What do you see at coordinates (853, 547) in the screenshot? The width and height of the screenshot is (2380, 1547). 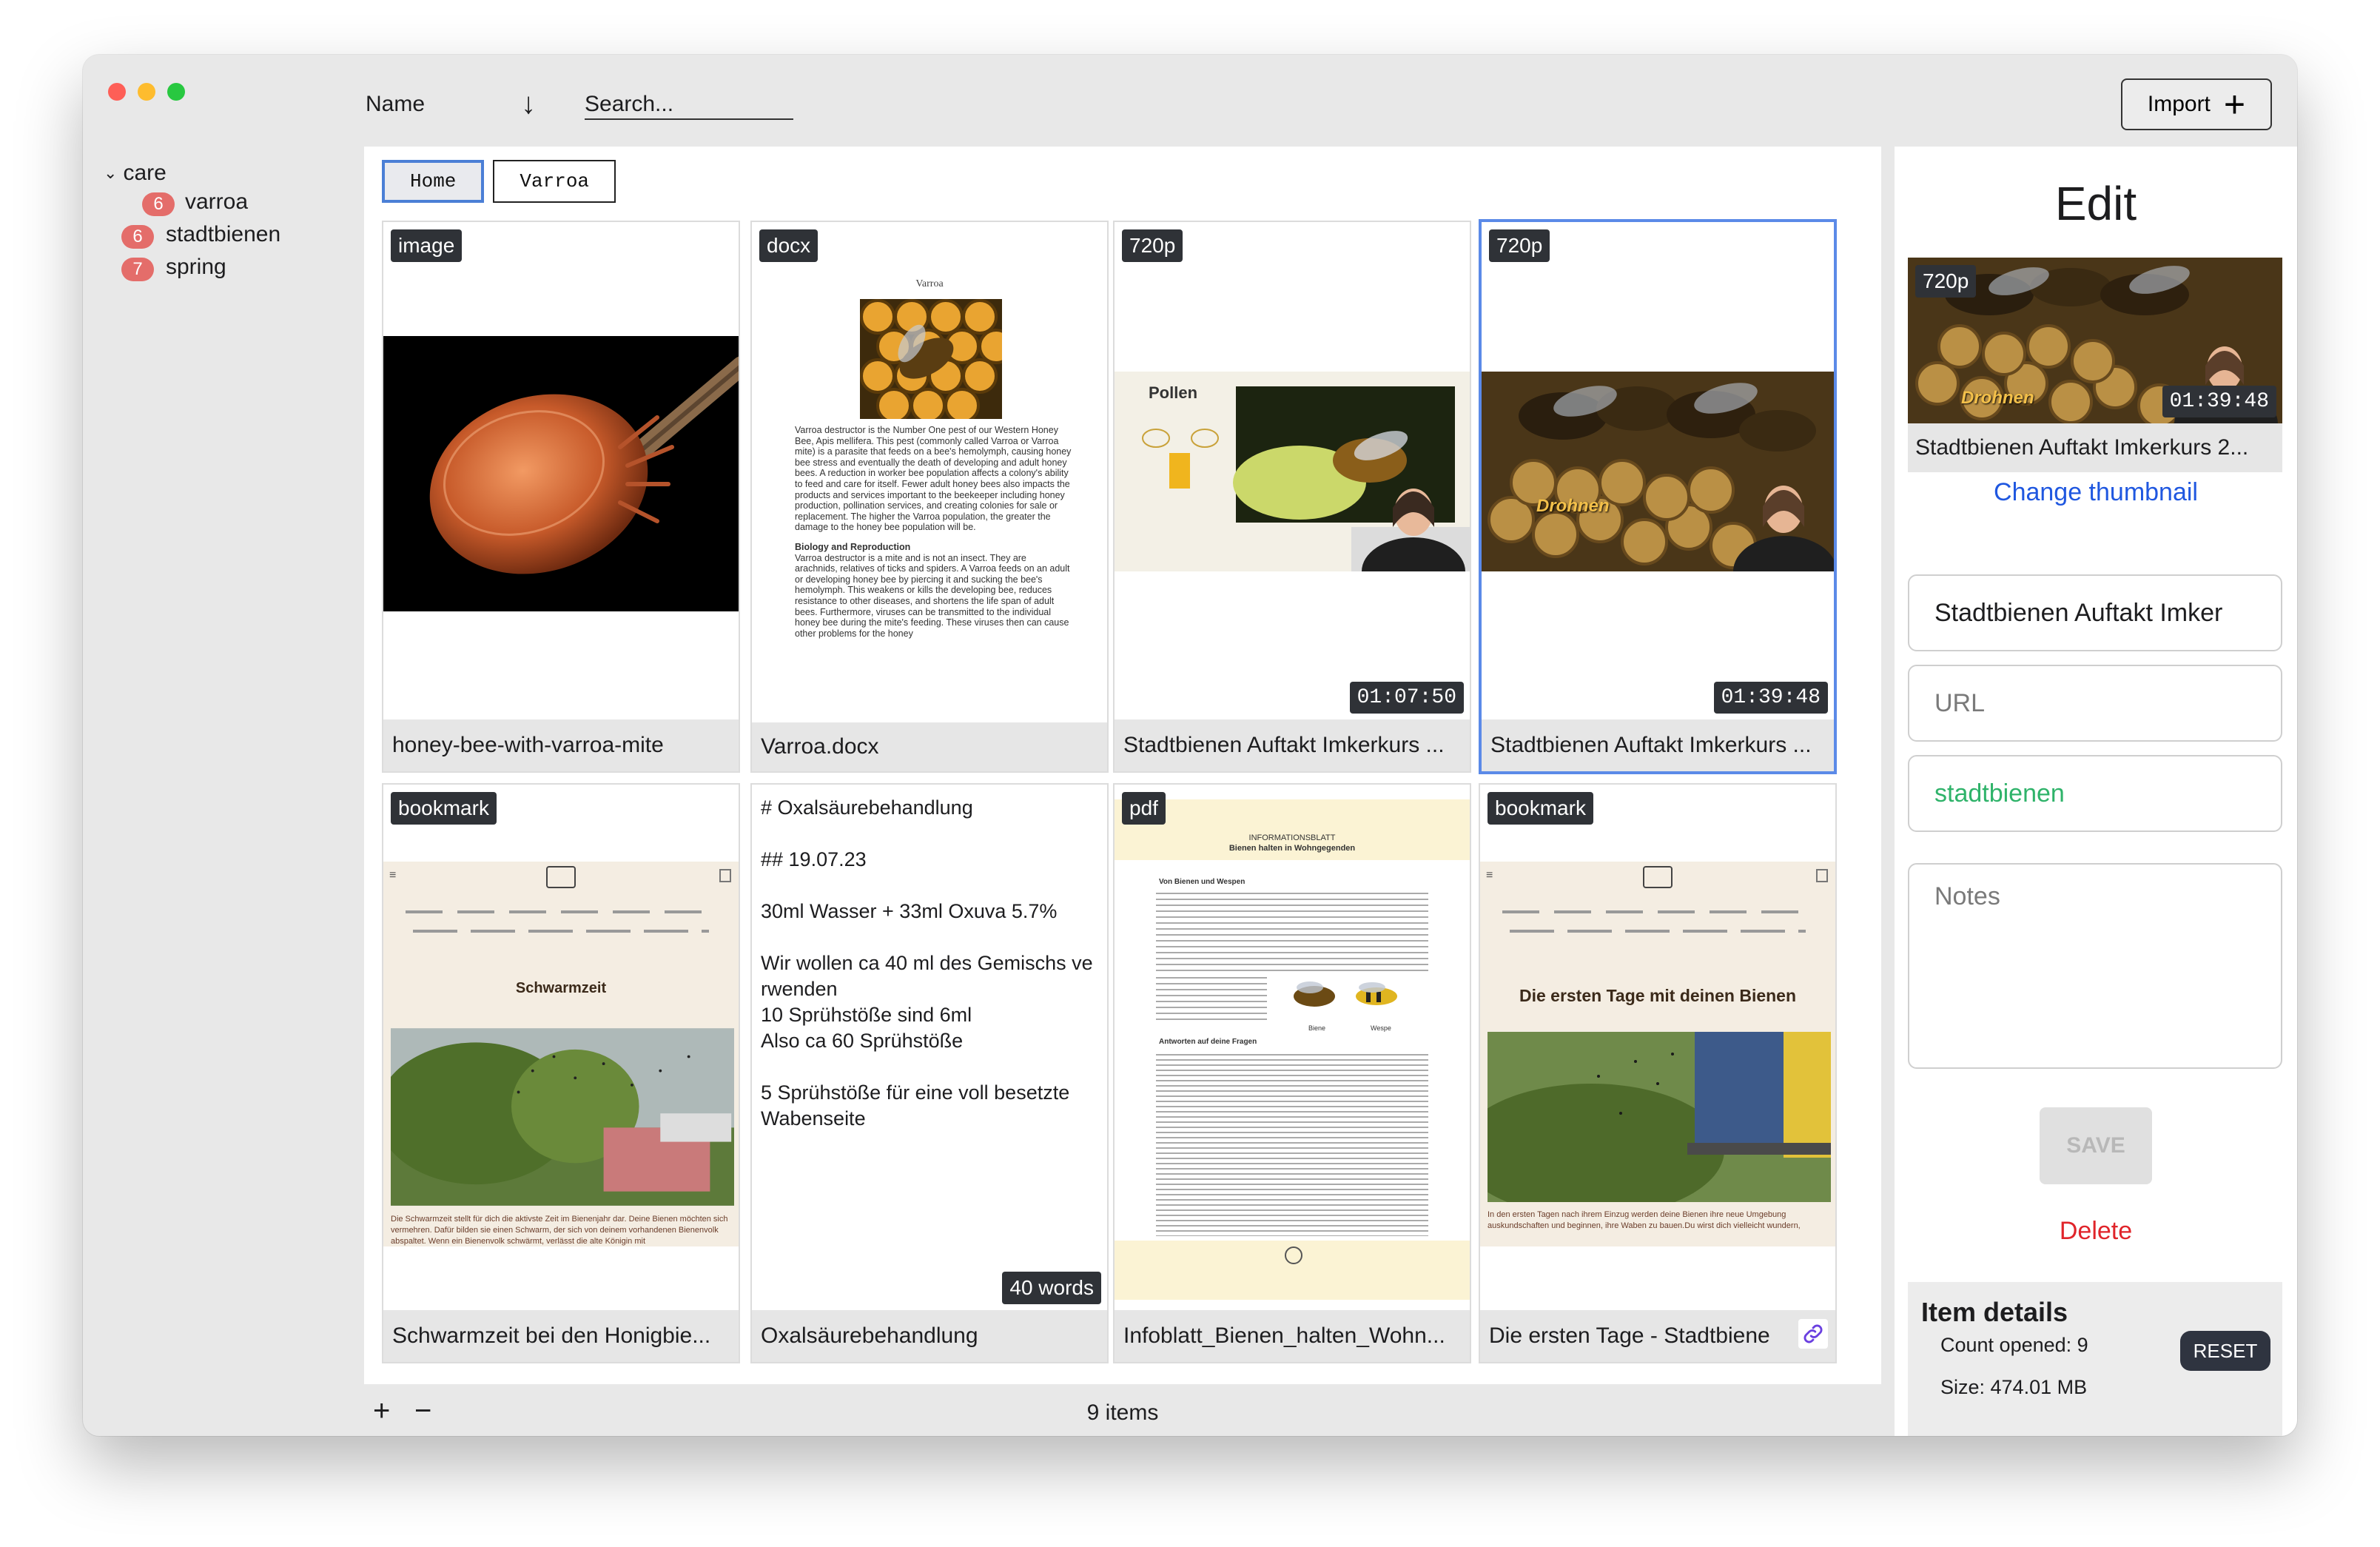 I see `doc-subheading: Biology and Reproduction` at bounding box center [853, 547].